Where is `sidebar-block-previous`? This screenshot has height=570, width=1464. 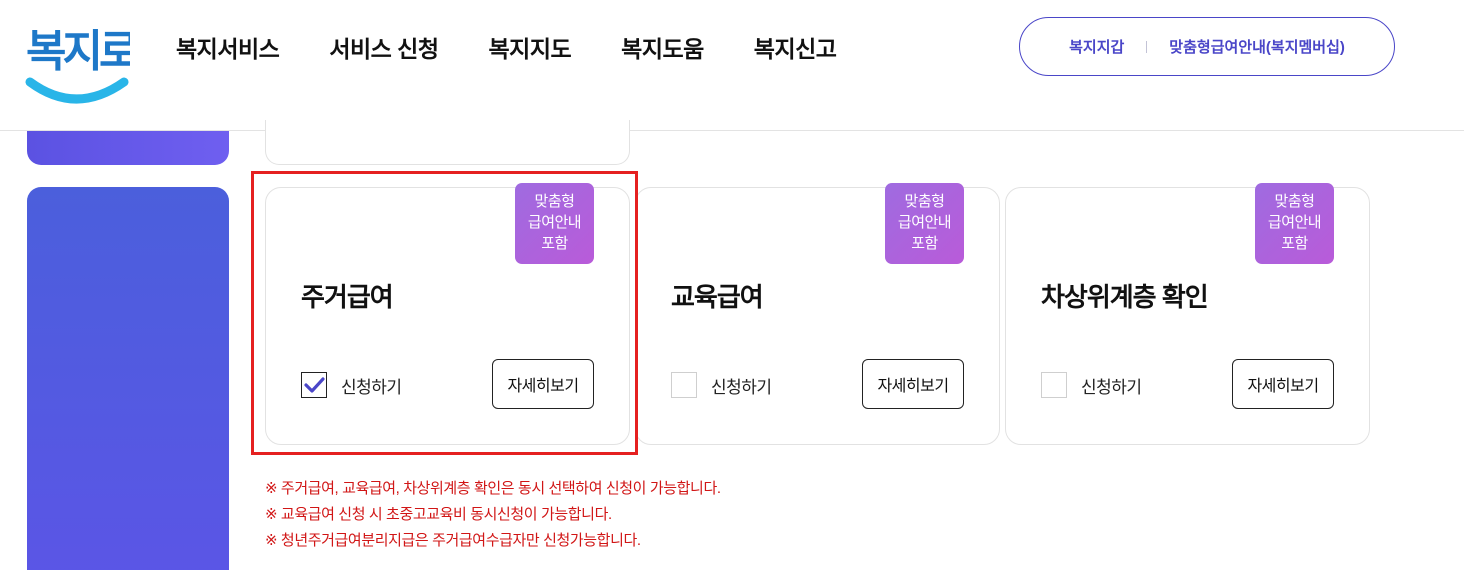
sidebar-block-previous is located at coordinates (128, 148).